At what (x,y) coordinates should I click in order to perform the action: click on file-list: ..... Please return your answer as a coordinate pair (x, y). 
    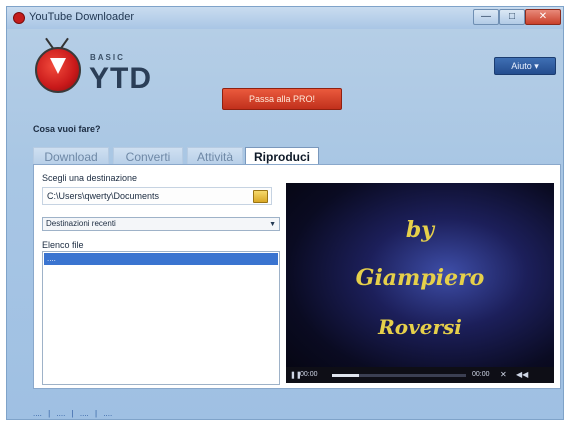
    Looking at the image, I should click on (161, 318).